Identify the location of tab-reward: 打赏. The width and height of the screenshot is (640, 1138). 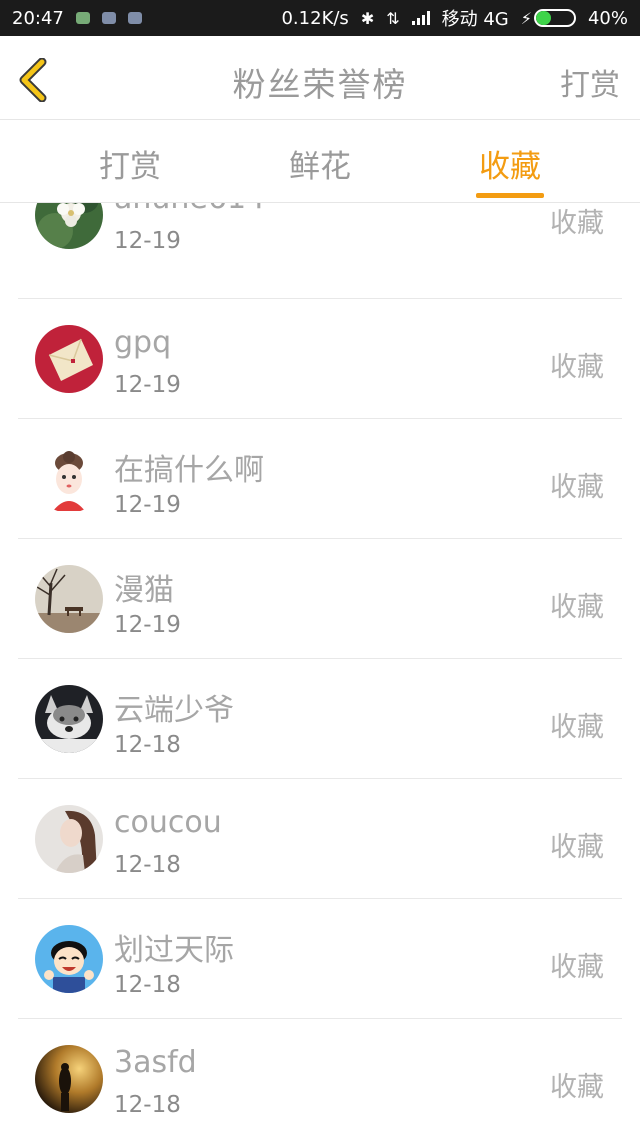
(130, 163).